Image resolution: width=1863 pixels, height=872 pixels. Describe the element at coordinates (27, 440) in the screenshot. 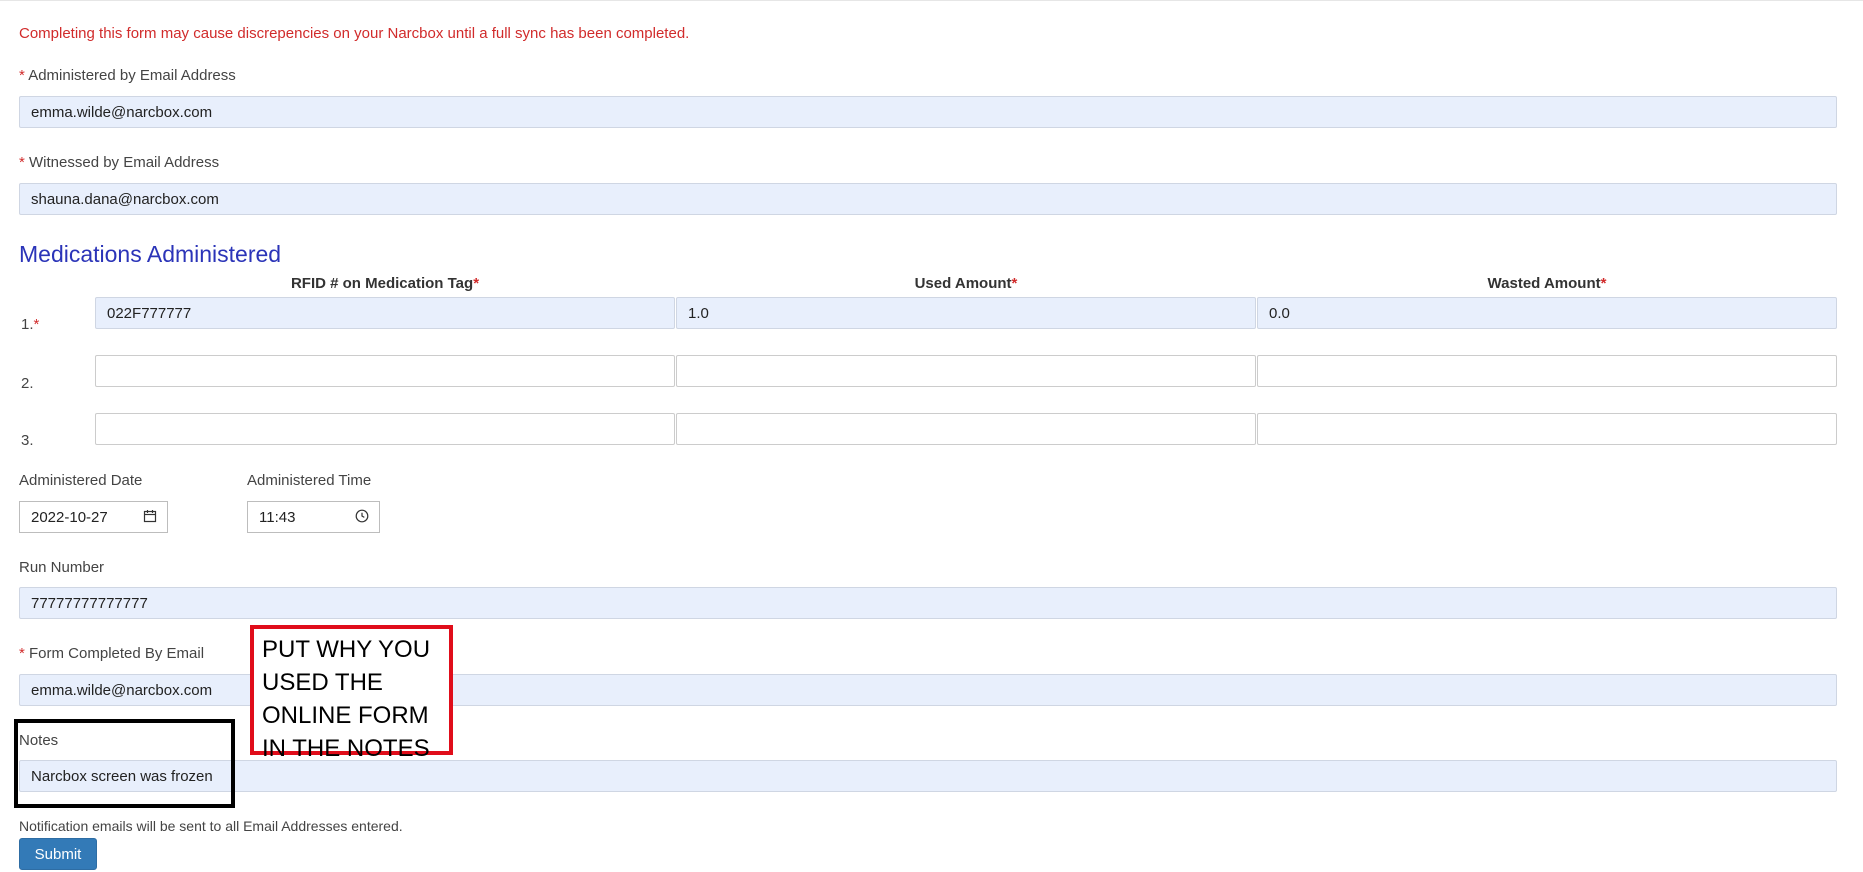

I see `medication-row-3-number: 3.` at that location.